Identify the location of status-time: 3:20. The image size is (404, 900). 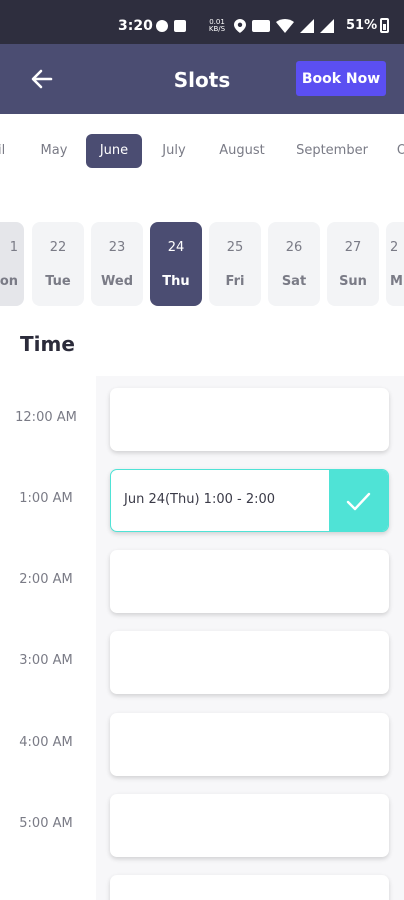
(135, 26).